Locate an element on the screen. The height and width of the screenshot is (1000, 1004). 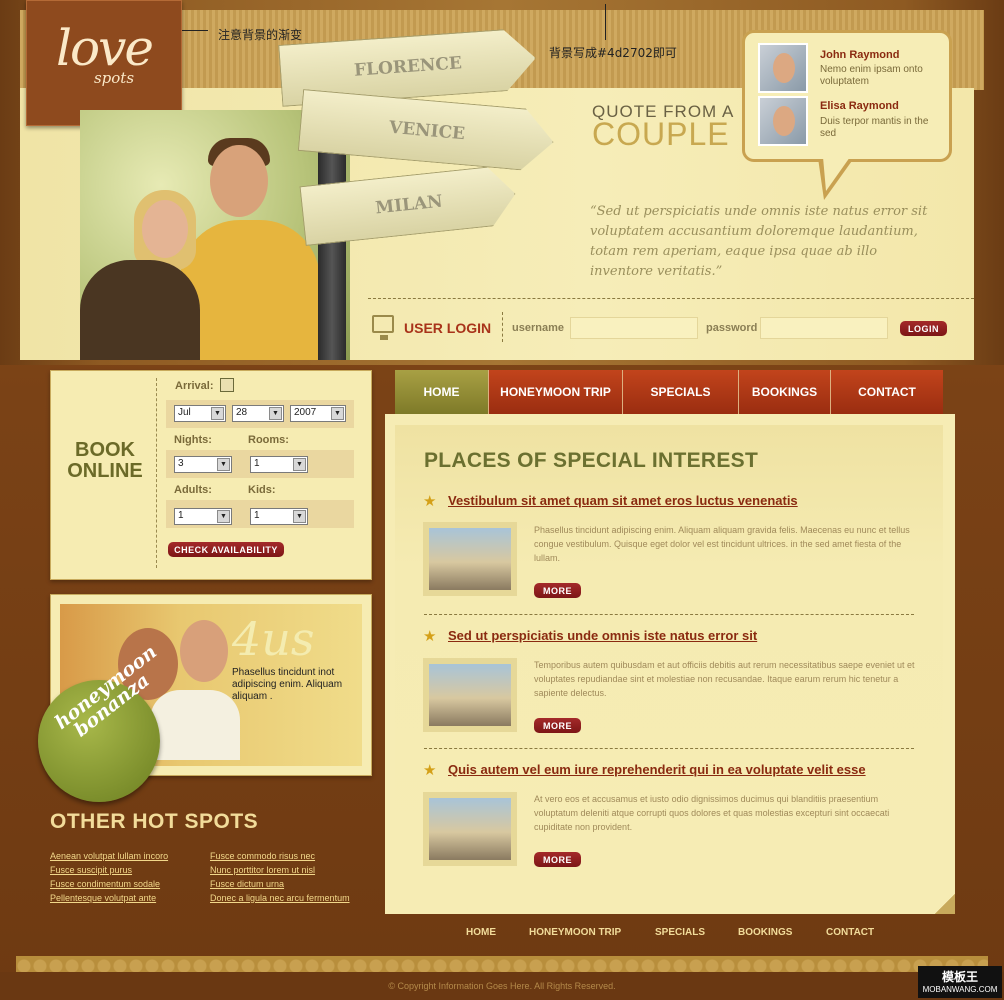
booking-title: BOOK ONLINE is located at coordinates (105, 460).